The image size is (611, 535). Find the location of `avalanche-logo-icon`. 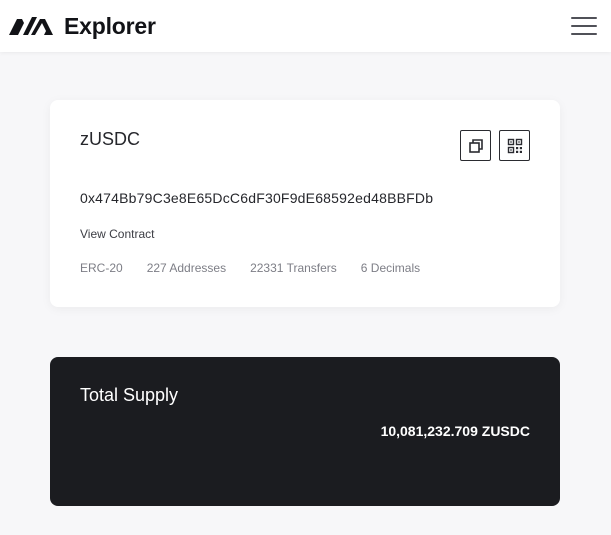

avalanche-logo-icon is located at coordinates (31, 26).